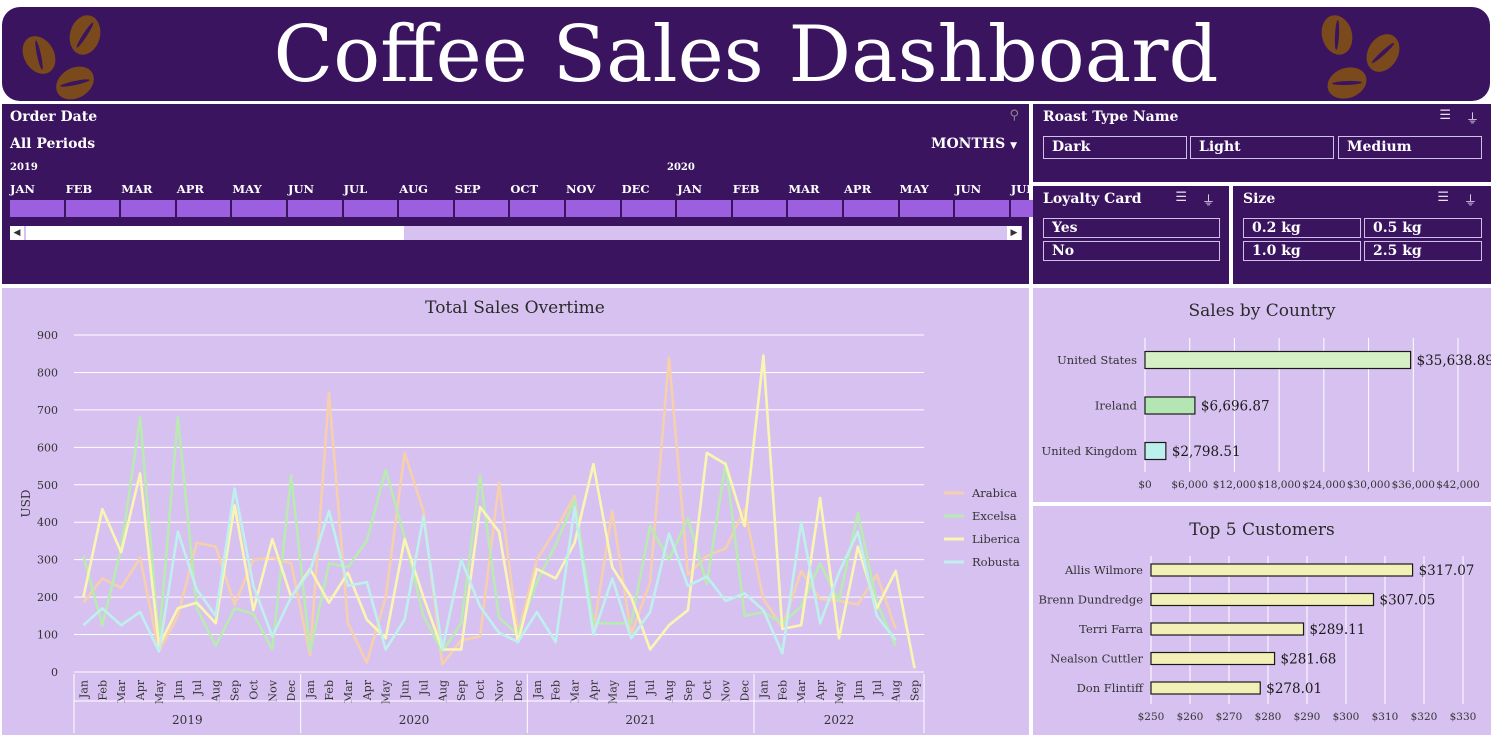 Image resolution: width=1492 pixels, height=736 pixels. I want to click on size-option-2-5kg: 2.5 kg, so click(1423, 251).